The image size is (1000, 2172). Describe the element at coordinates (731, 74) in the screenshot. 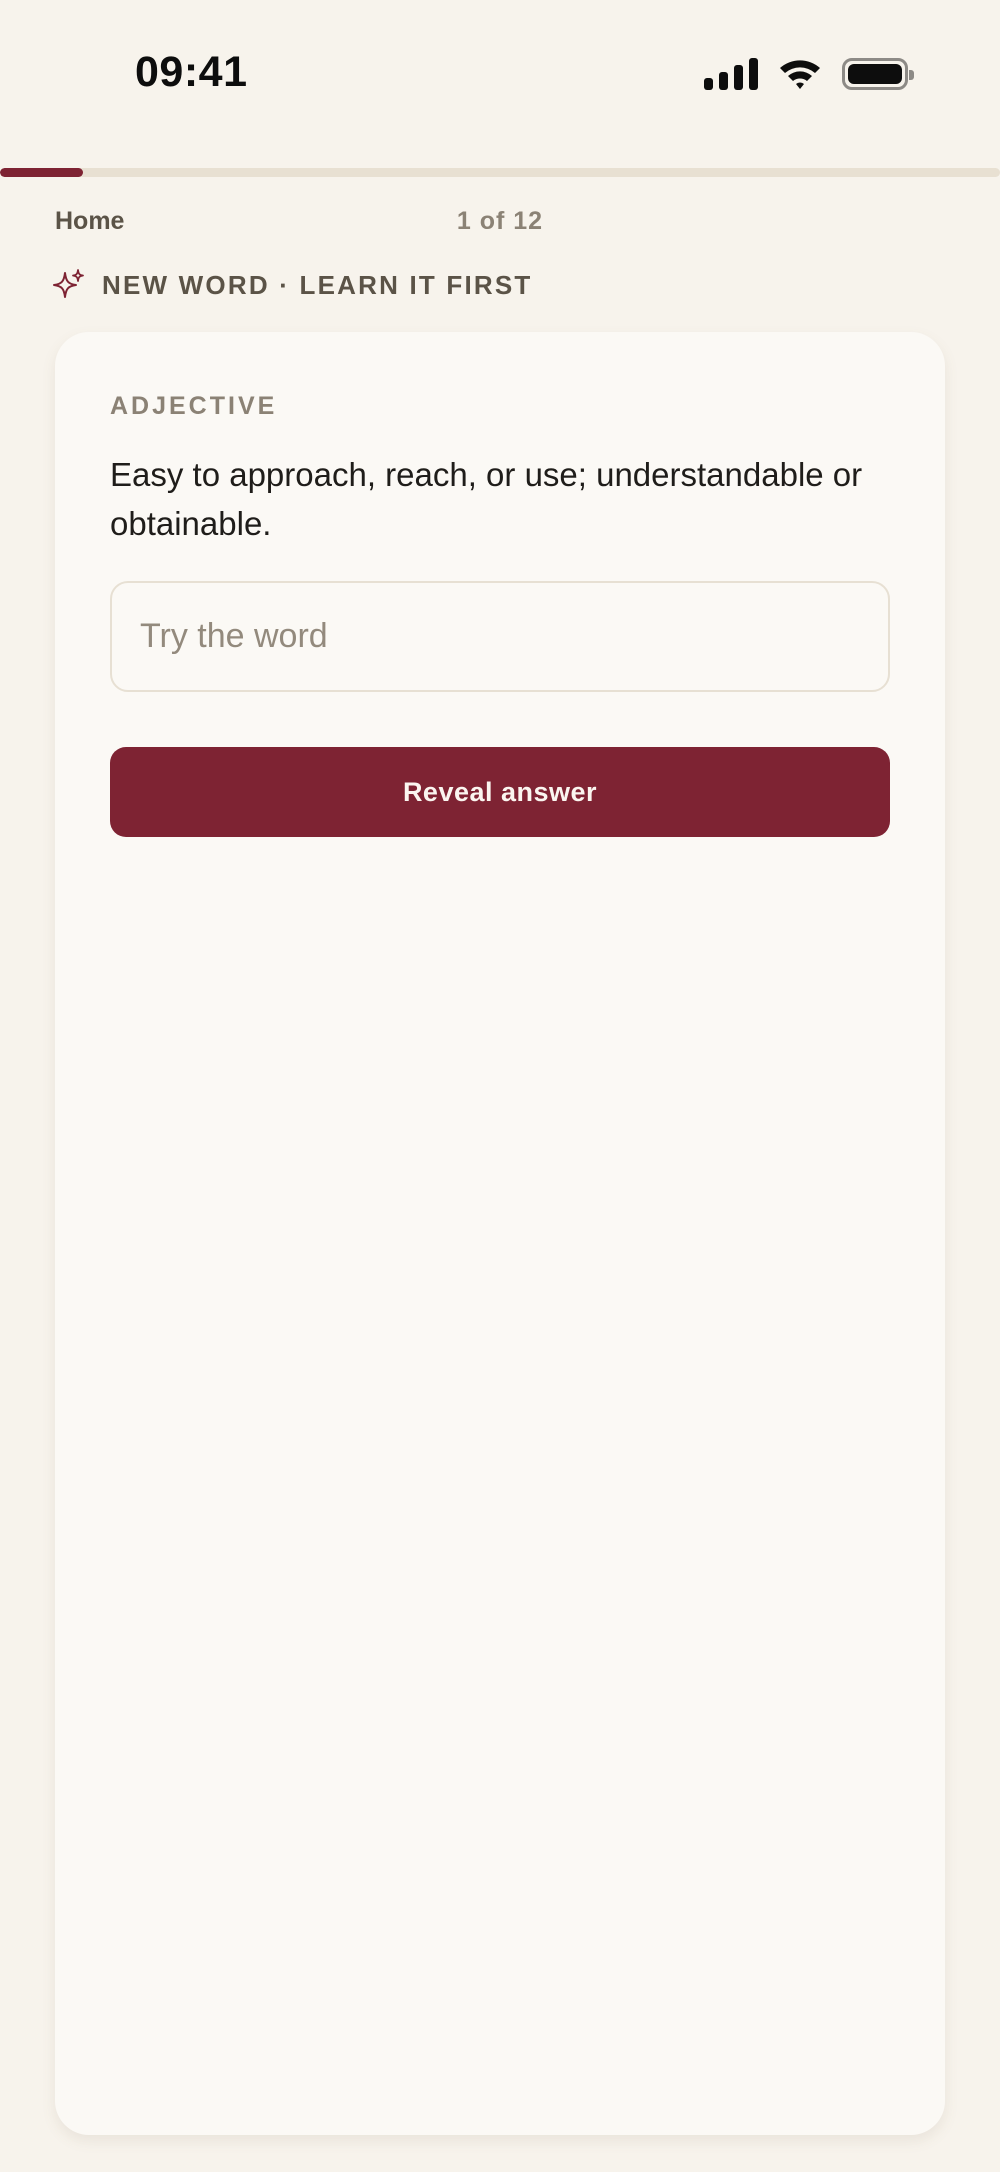

I see `cellular-signal-icon` at that location.